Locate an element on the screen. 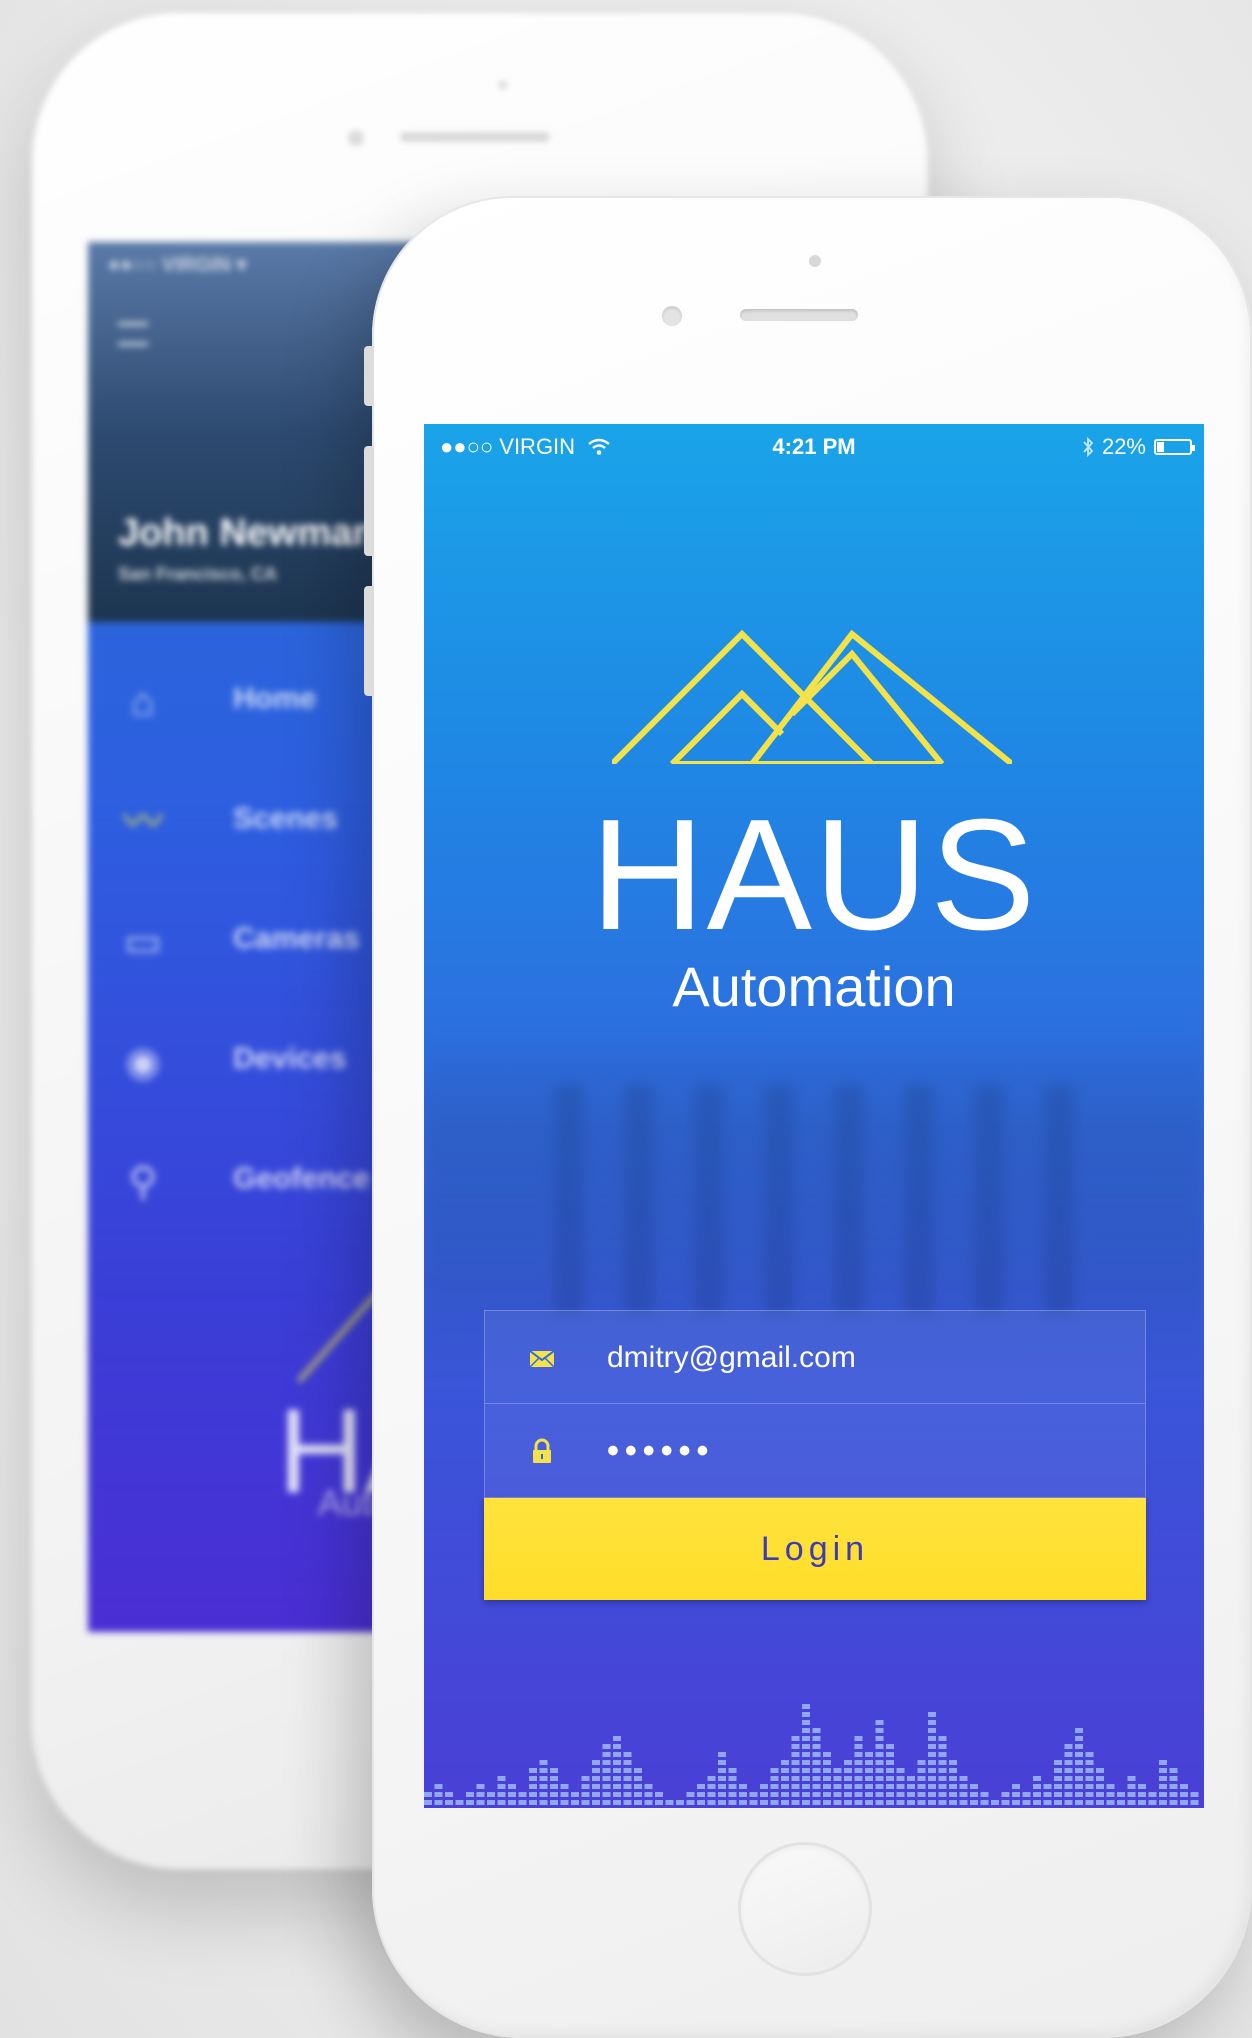  brand-tagline: Automation is located at coordinates (814, 986).